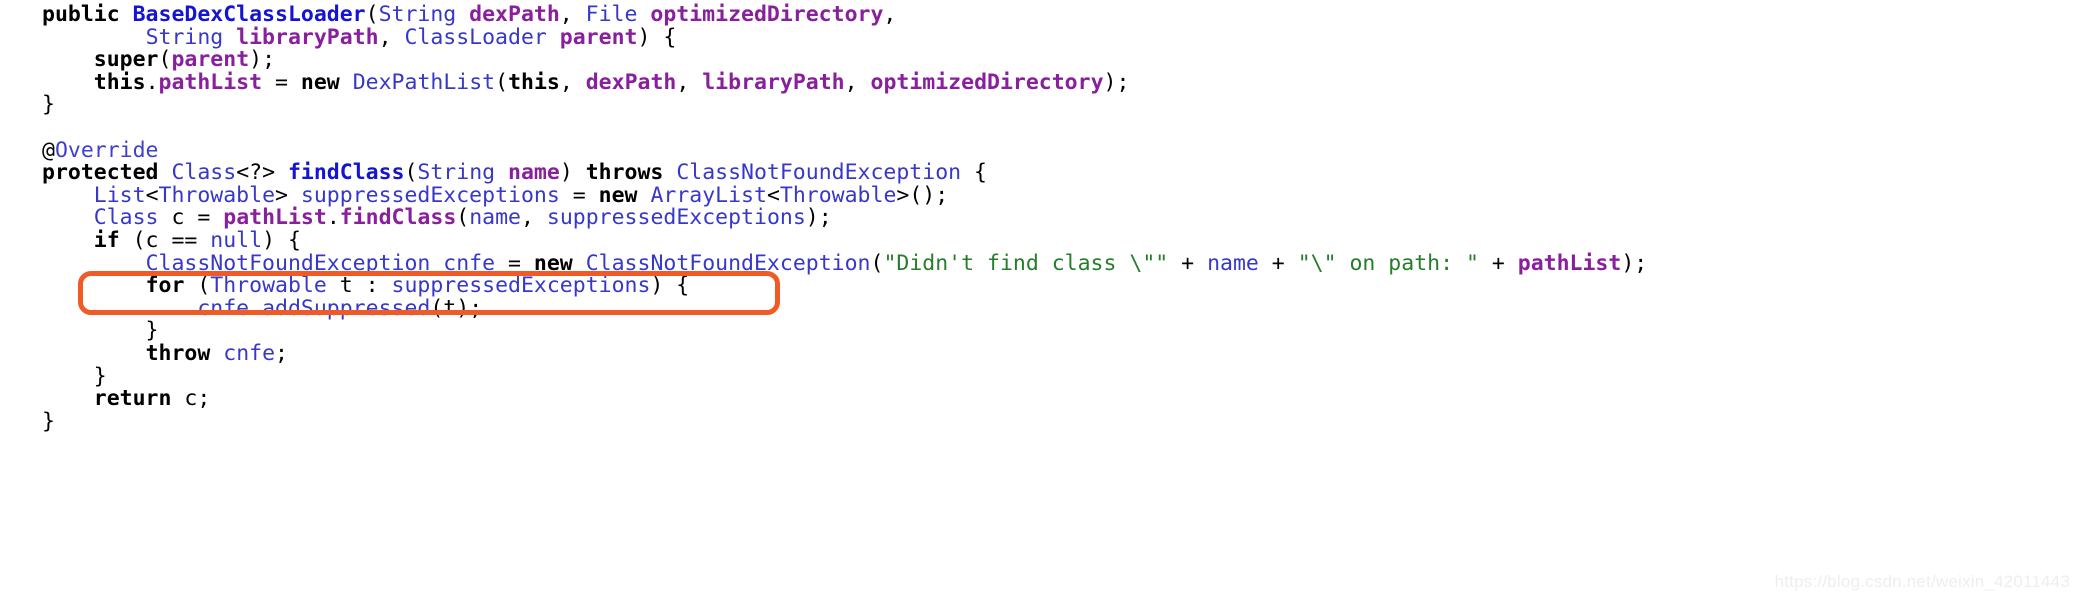  I want to click on code-token-ident: addSuppressed, so click(346, 308).